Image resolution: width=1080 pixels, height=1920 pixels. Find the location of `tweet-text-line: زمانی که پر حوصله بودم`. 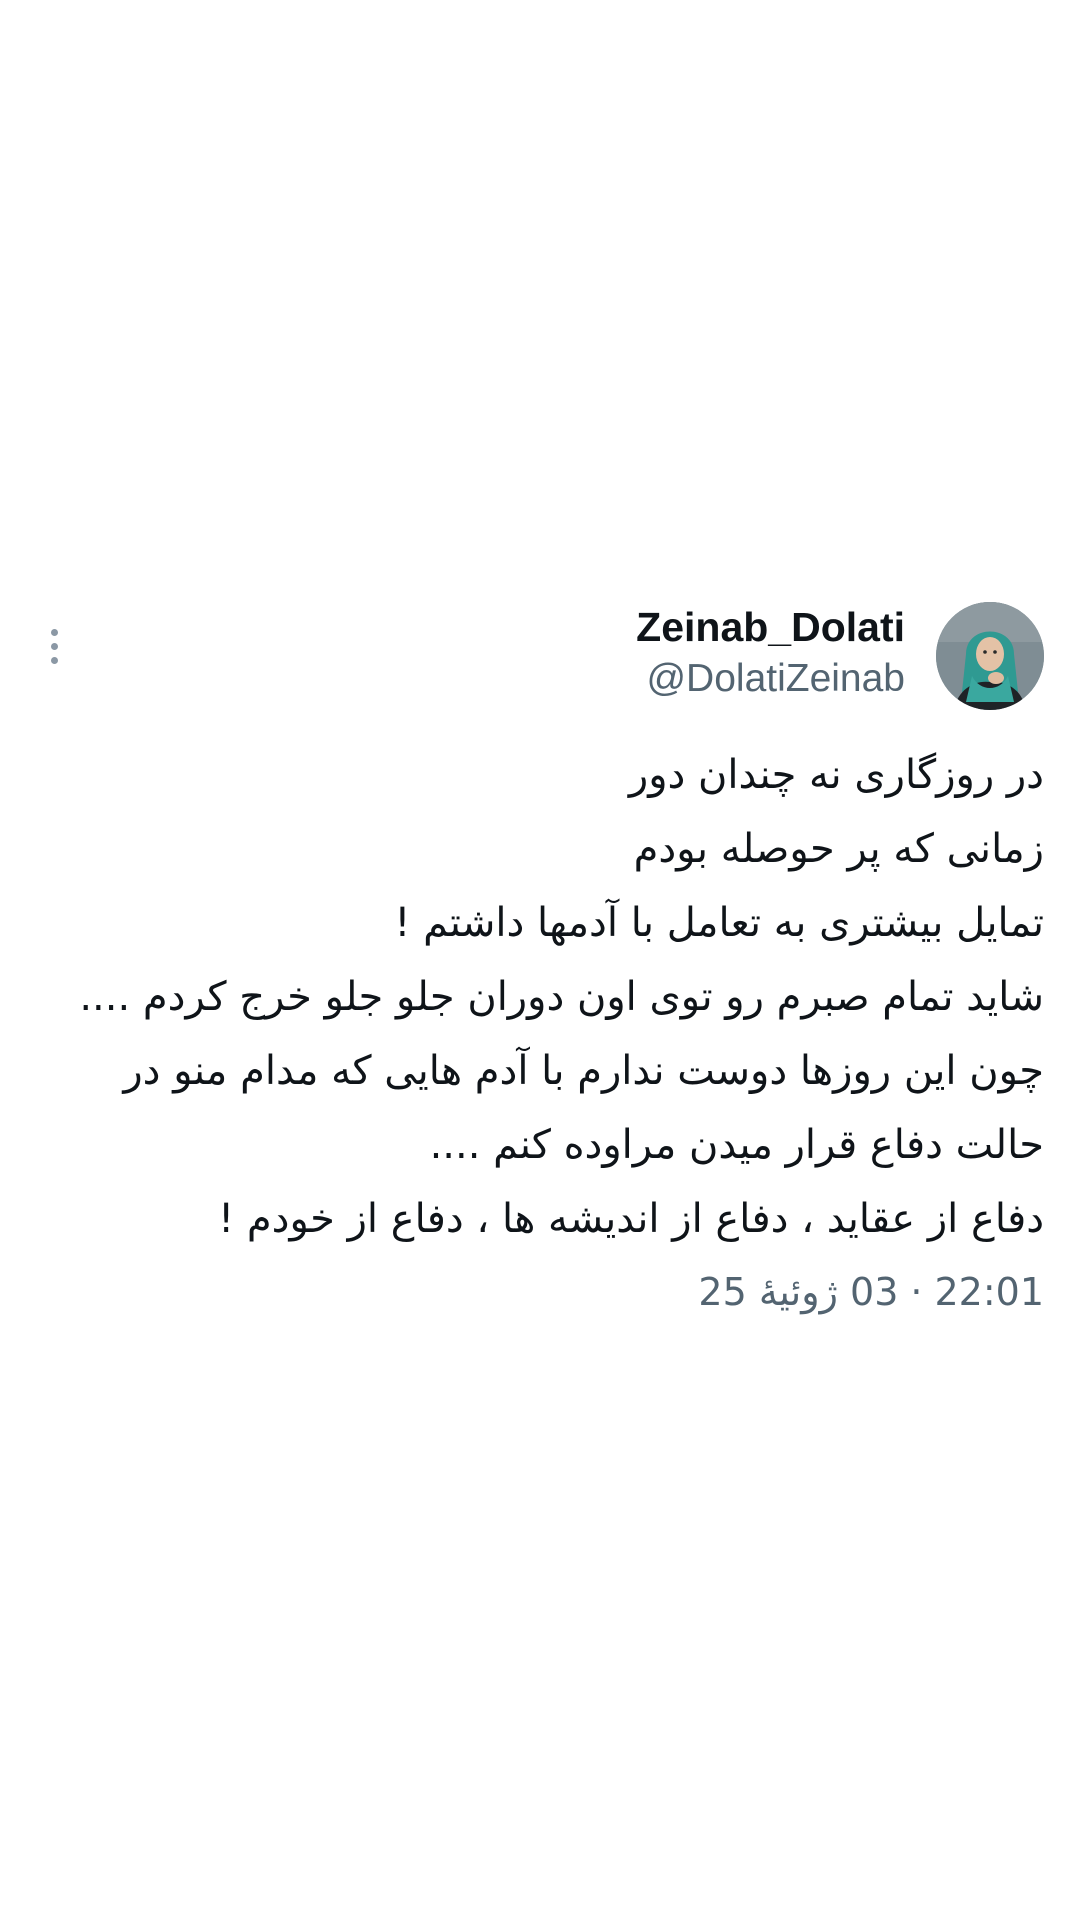

tweet-text-line: زمانی که پر حوصله بودم is located at coordinates (838, 849).